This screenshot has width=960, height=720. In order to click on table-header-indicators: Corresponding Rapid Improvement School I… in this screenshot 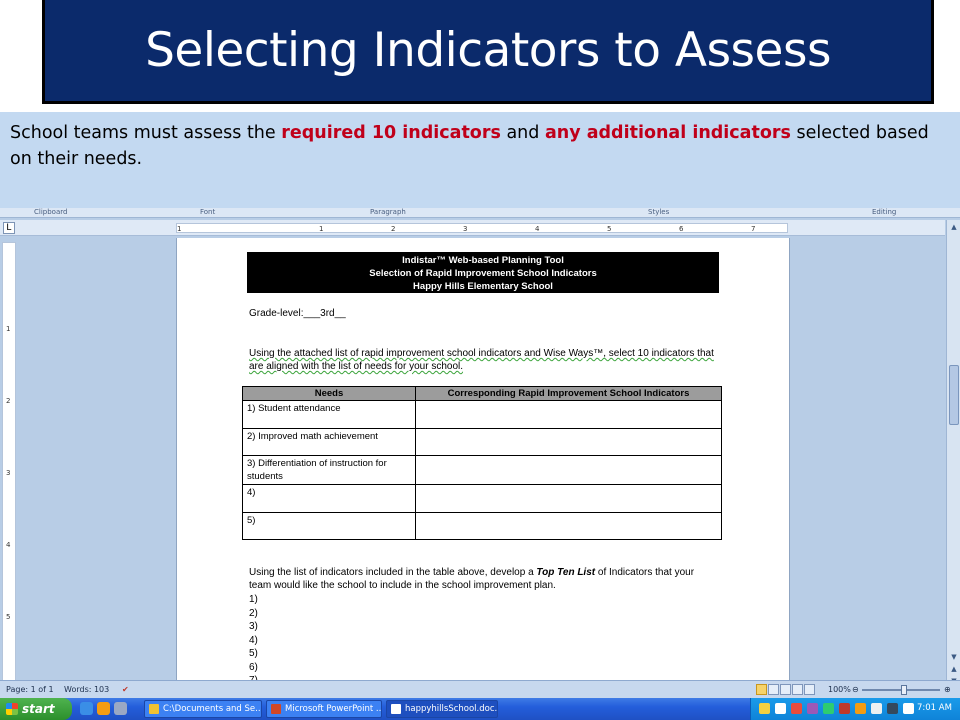, I will do `click(568, 393)`.